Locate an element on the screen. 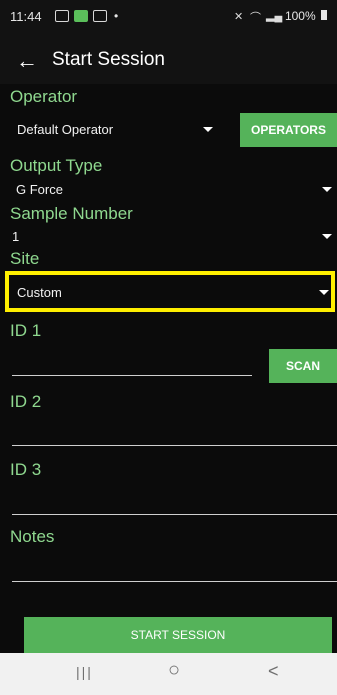 The height and width of the screenshot is (695, 337). calendar-notification-icon is located at coordinates (100, 16).